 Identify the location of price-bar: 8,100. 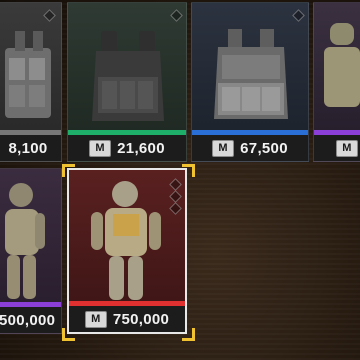
(30, 148).